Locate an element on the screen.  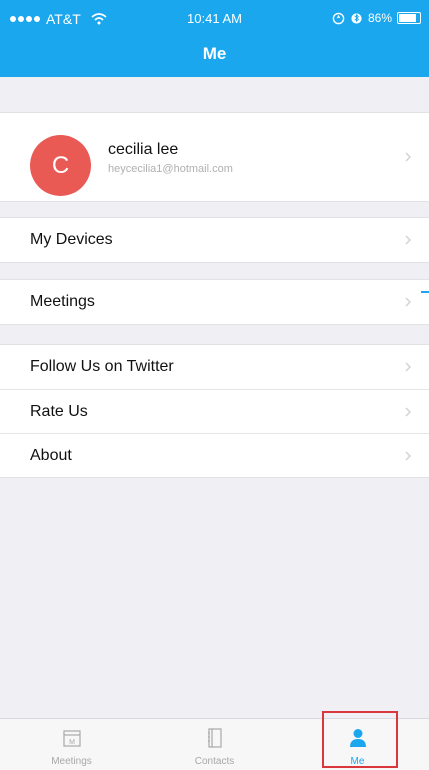
contacts-book-icon is located at coordinates (214, 738).